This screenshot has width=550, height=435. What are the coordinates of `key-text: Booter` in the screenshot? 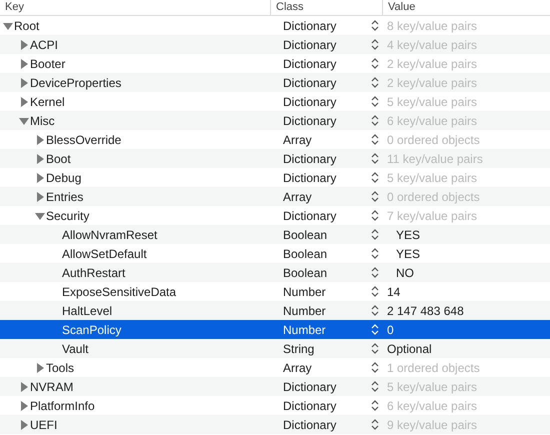 It's located at (48, 63).